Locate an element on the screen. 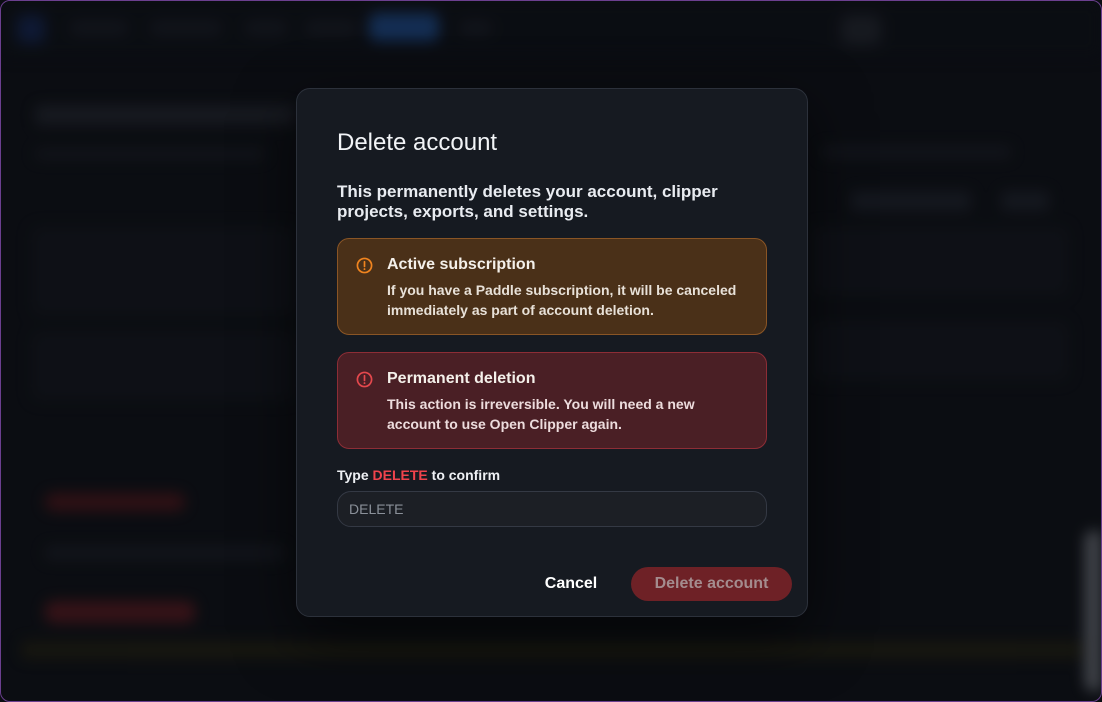  confirm-suffix: to confirm is located at coordinates (466, 475).